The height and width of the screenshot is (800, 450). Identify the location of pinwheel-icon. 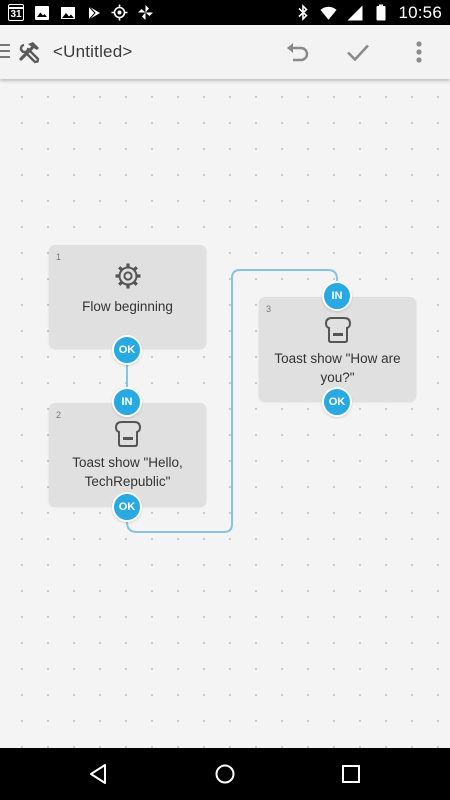
(145, 12).